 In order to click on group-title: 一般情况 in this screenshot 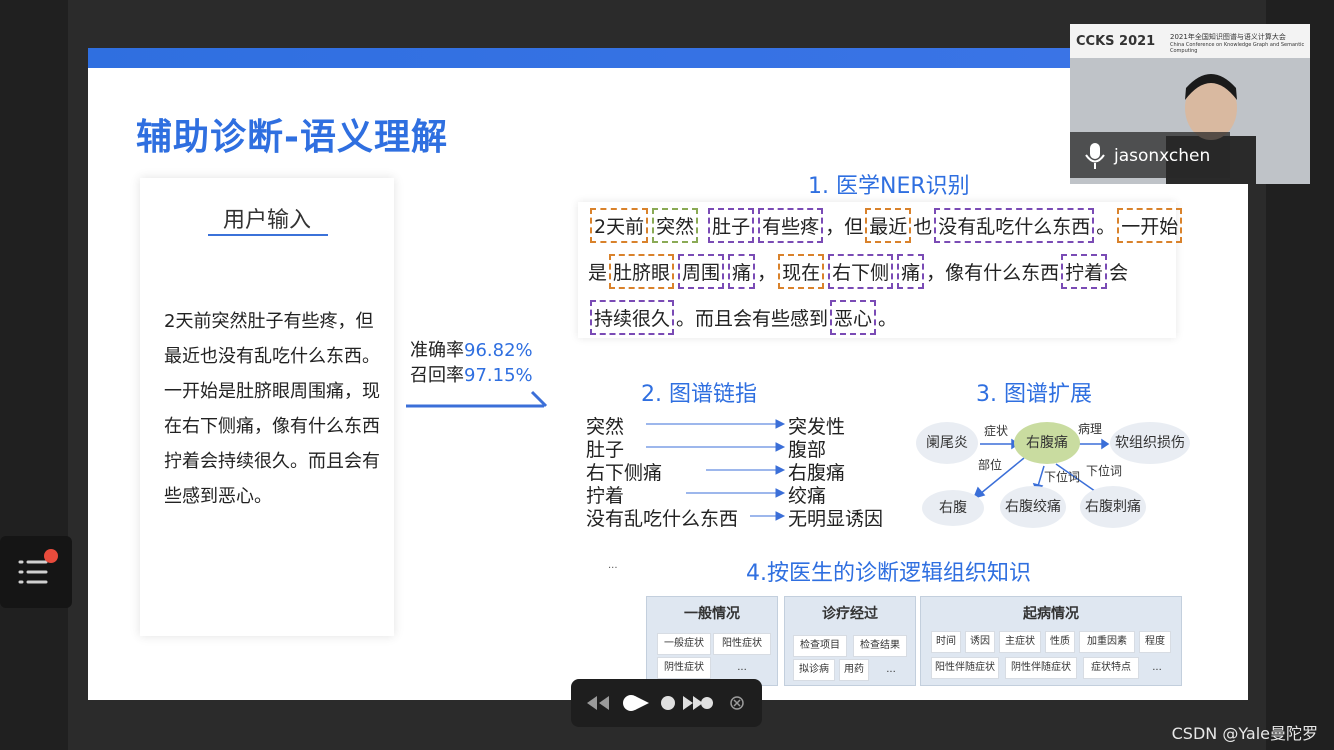, I will do `click(712, 614)`.